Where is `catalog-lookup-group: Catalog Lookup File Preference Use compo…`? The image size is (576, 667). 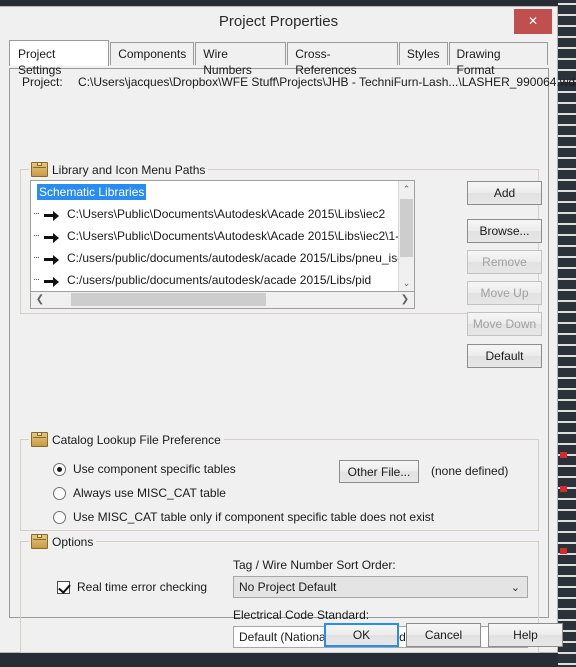 catalog-lookup-group: Catalog Lookup File Preference Use compo… is located at coordinates (279, 481).